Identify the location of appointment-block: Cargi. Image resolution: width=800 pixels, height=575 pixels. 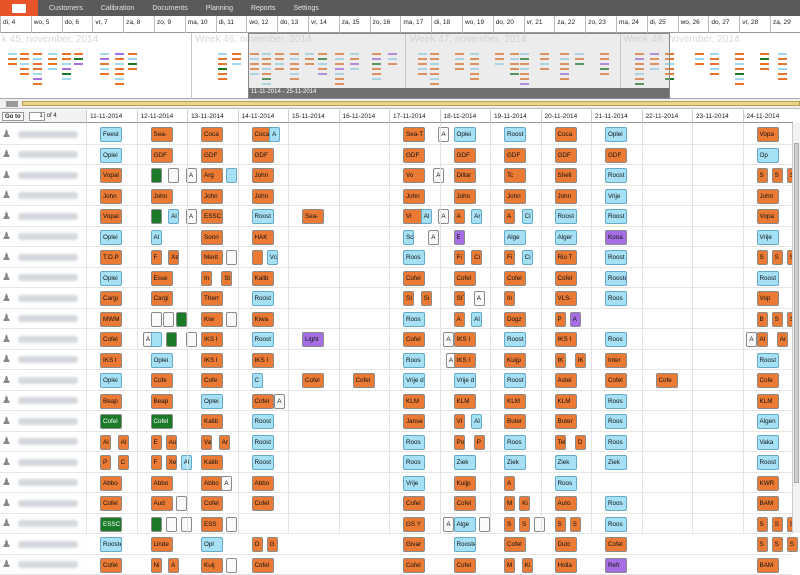
(111, 298).